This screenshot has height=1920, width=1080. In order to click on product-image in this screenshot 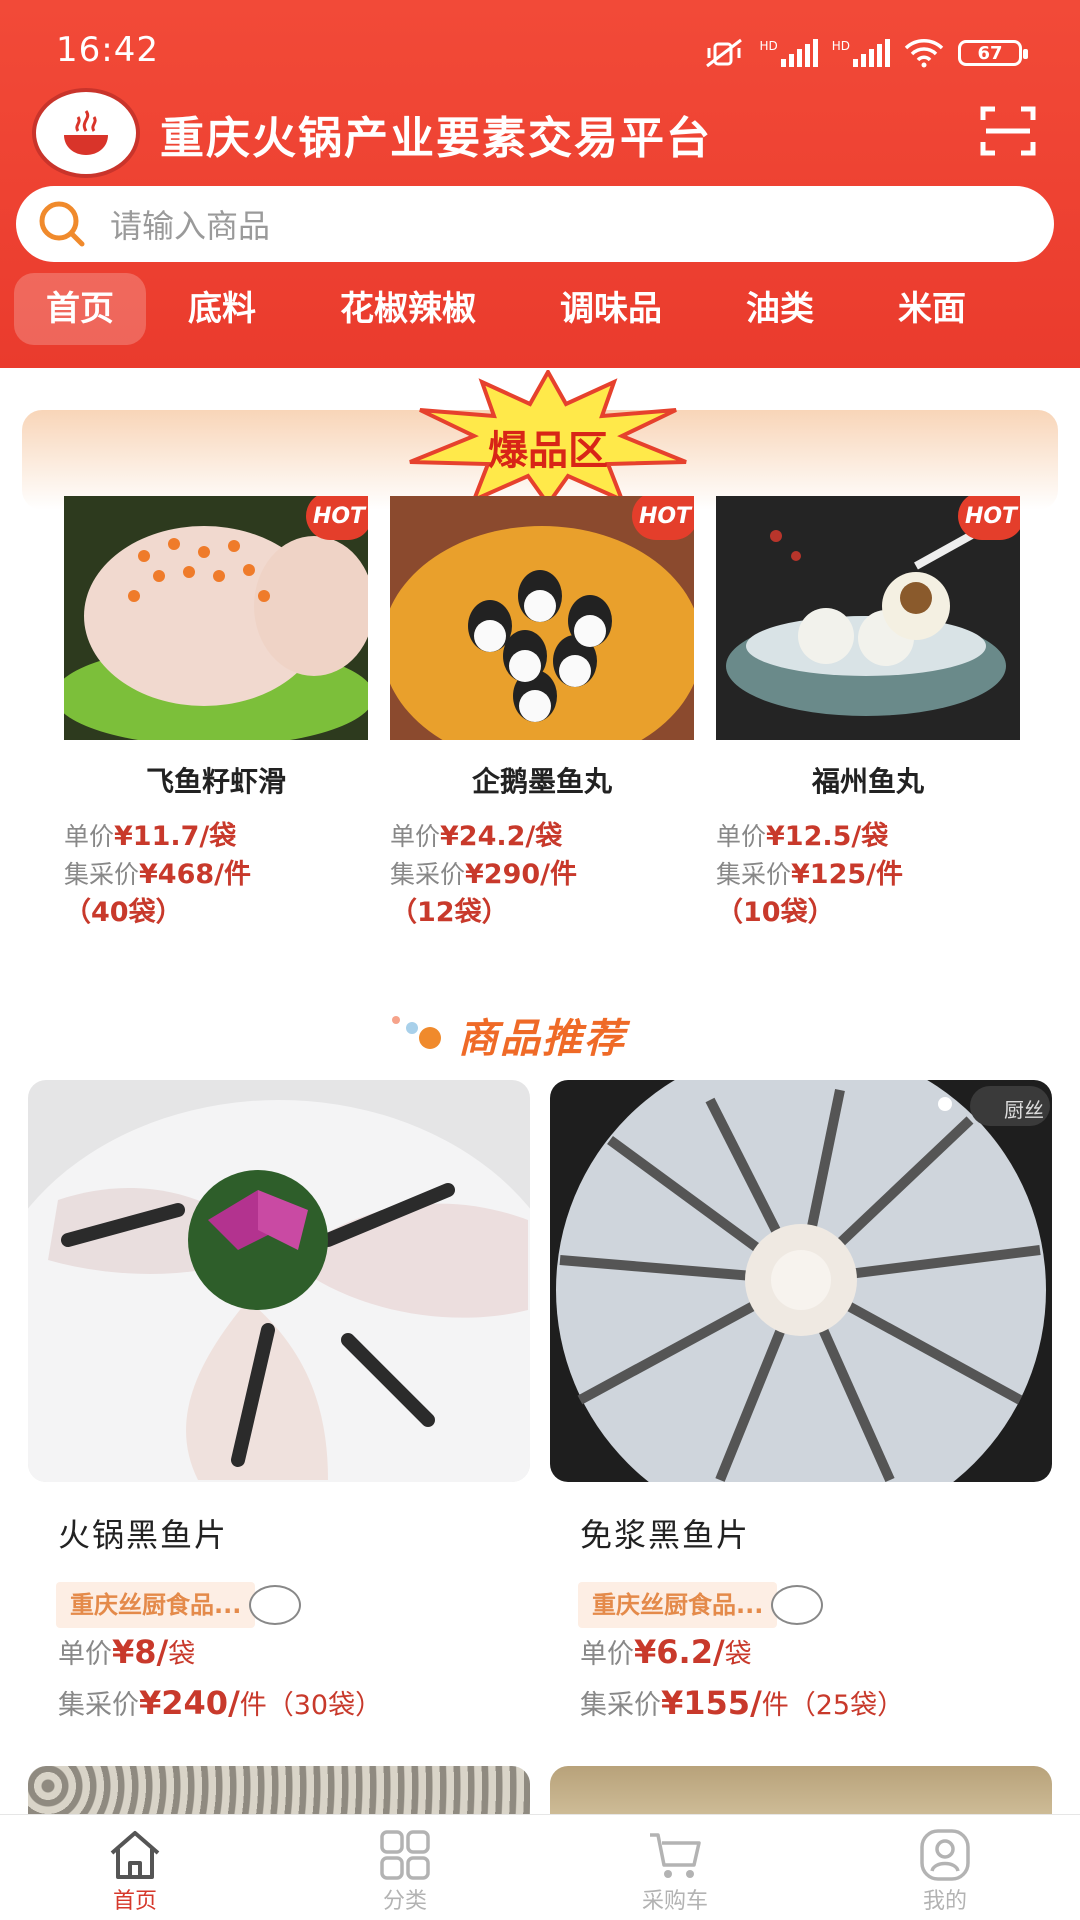, I will do `click(279, 1281)`.